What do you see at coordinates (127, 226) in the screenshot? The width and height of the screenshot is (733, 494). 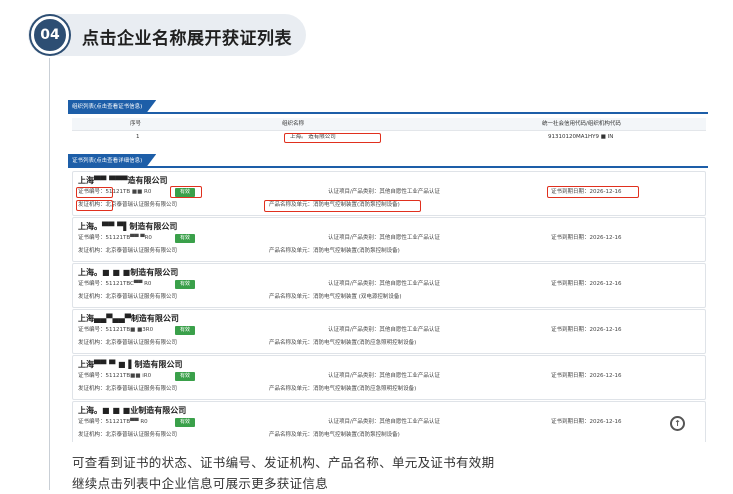 I see `company-name: 上海。▀▀ ▀▌制造有限公司` at bounding box center [127, 226].